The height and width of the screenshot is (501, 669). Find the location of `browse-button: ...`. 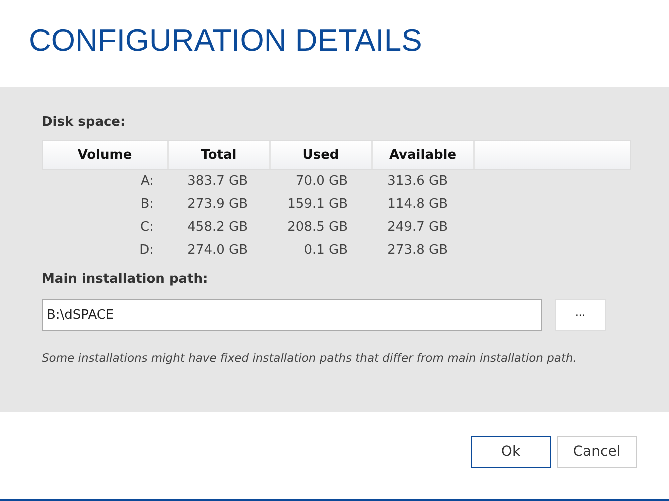

browse-button: ... is located at coordinates (580, 315).